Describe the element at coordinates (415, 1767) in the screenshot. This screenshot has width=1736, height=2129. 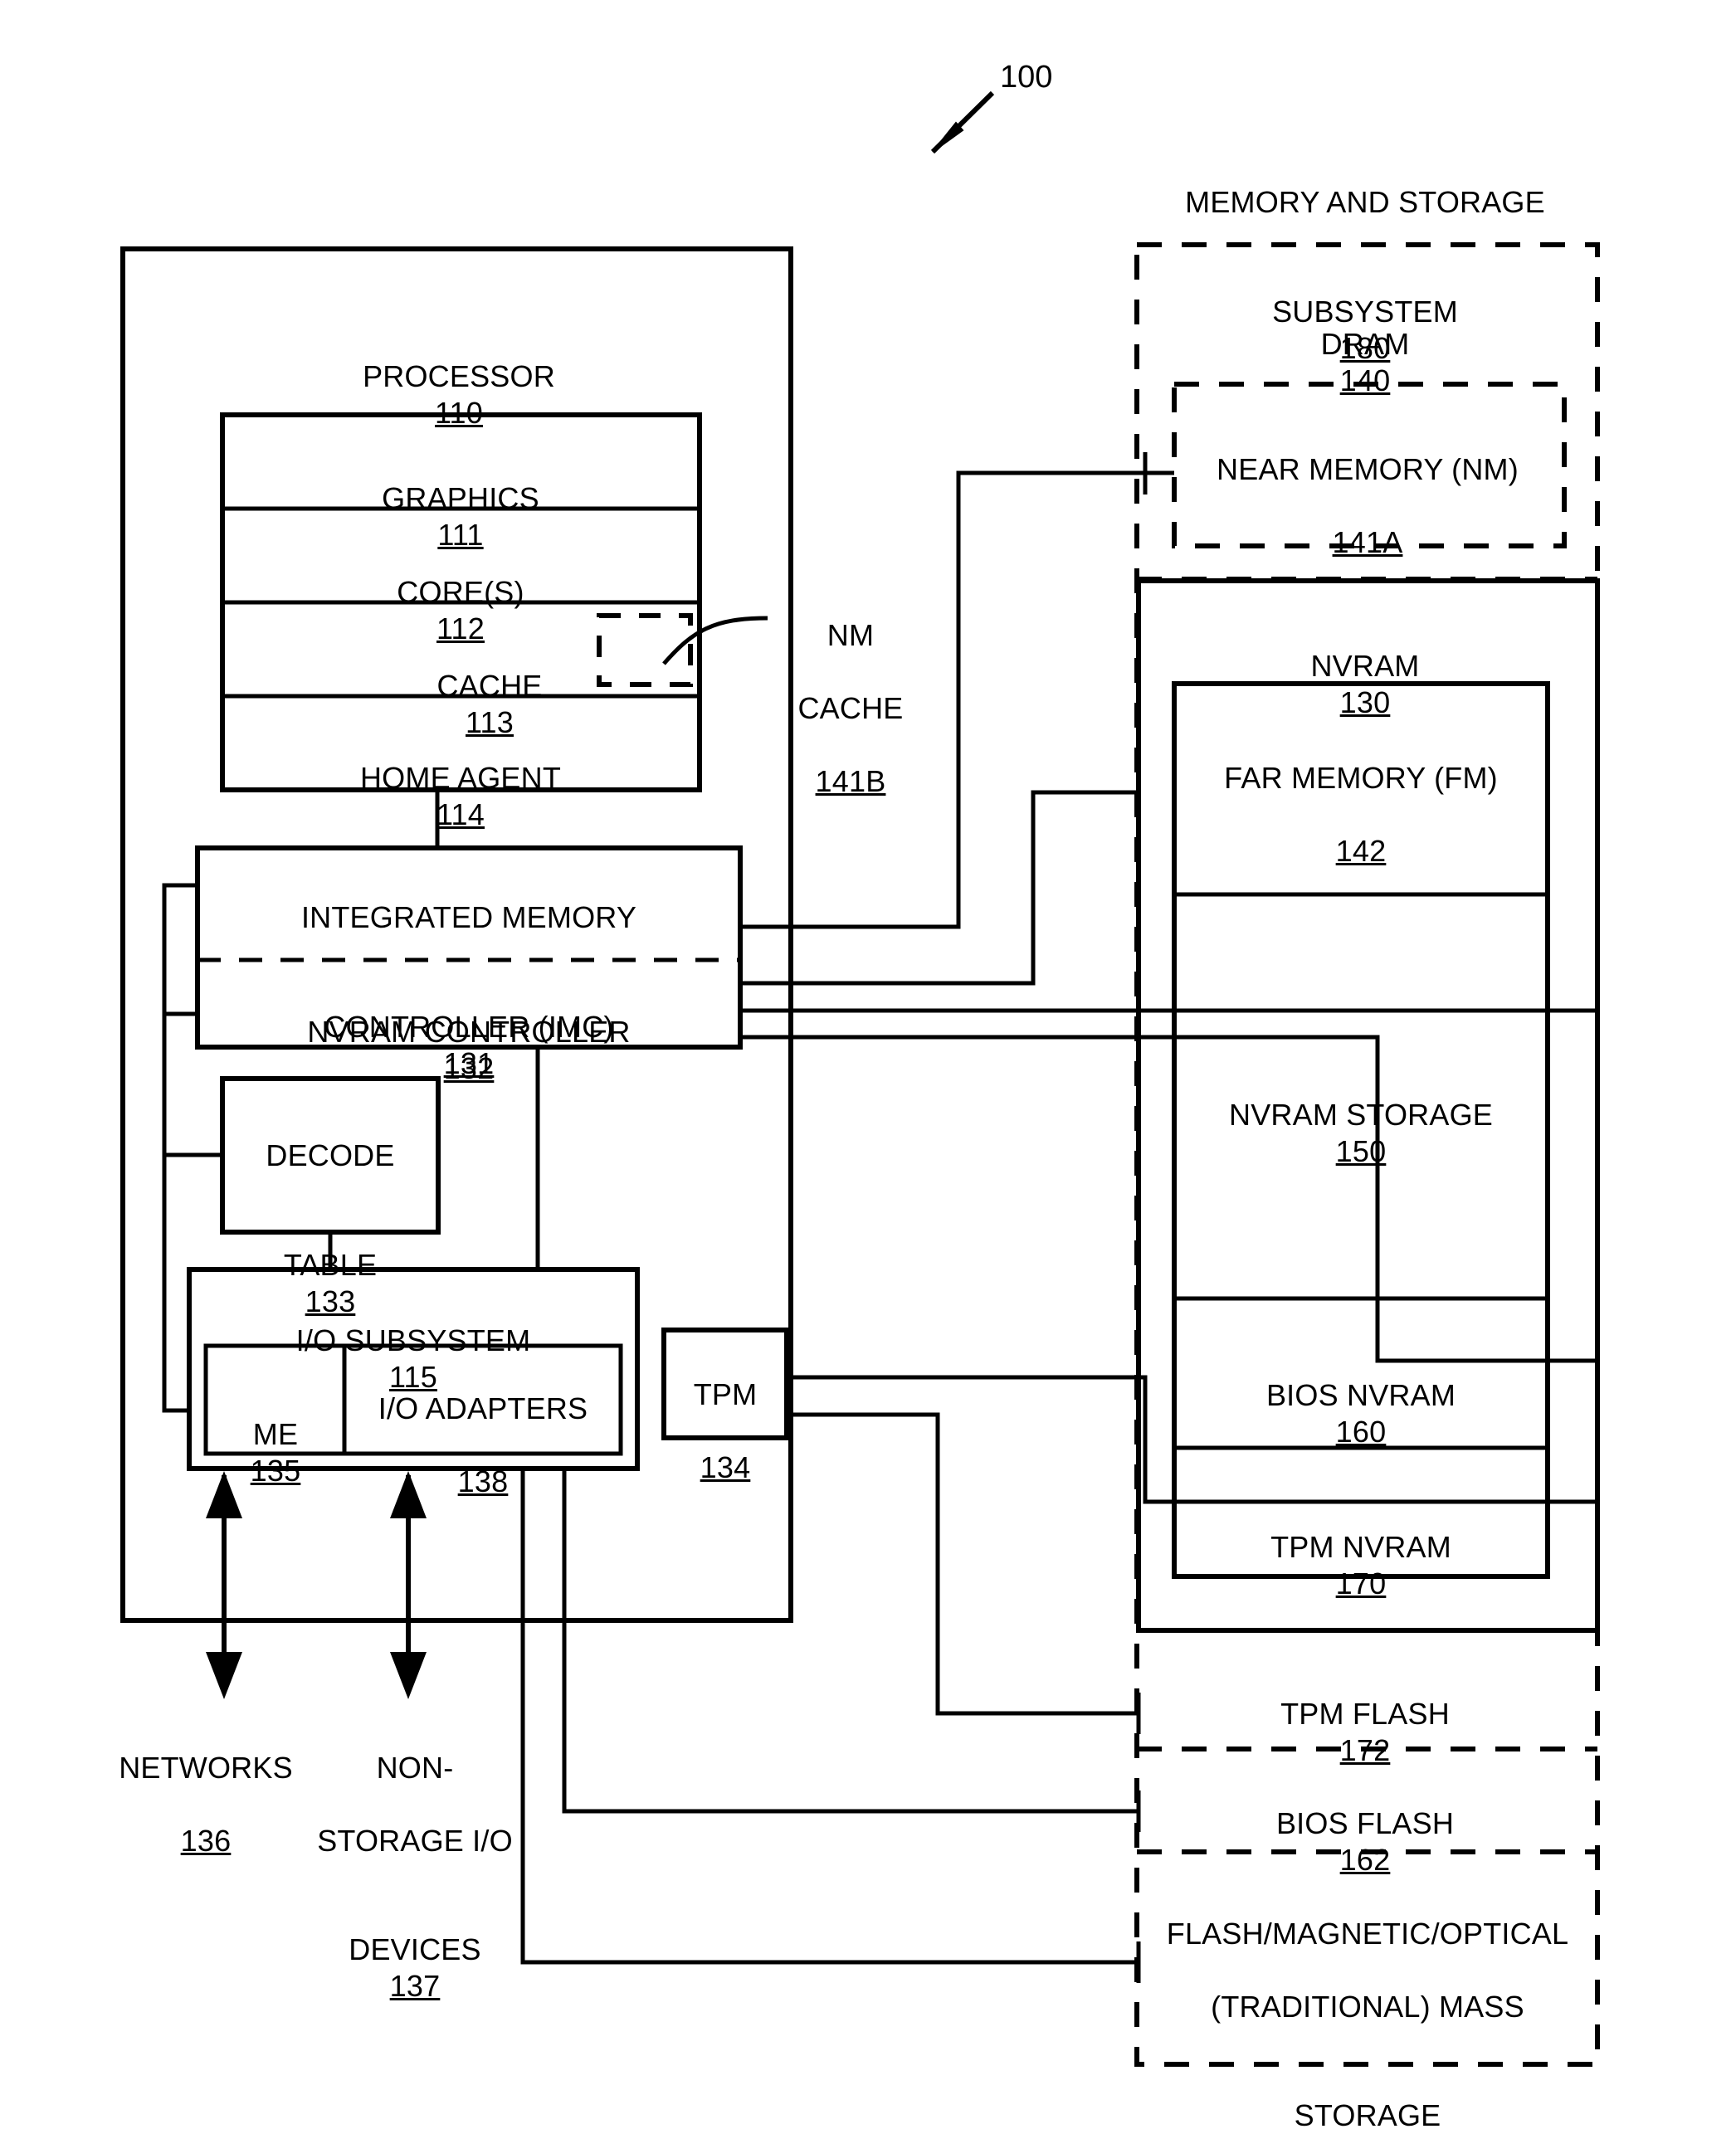
I see `label-non-storage-io-line1: NON-` at that location.